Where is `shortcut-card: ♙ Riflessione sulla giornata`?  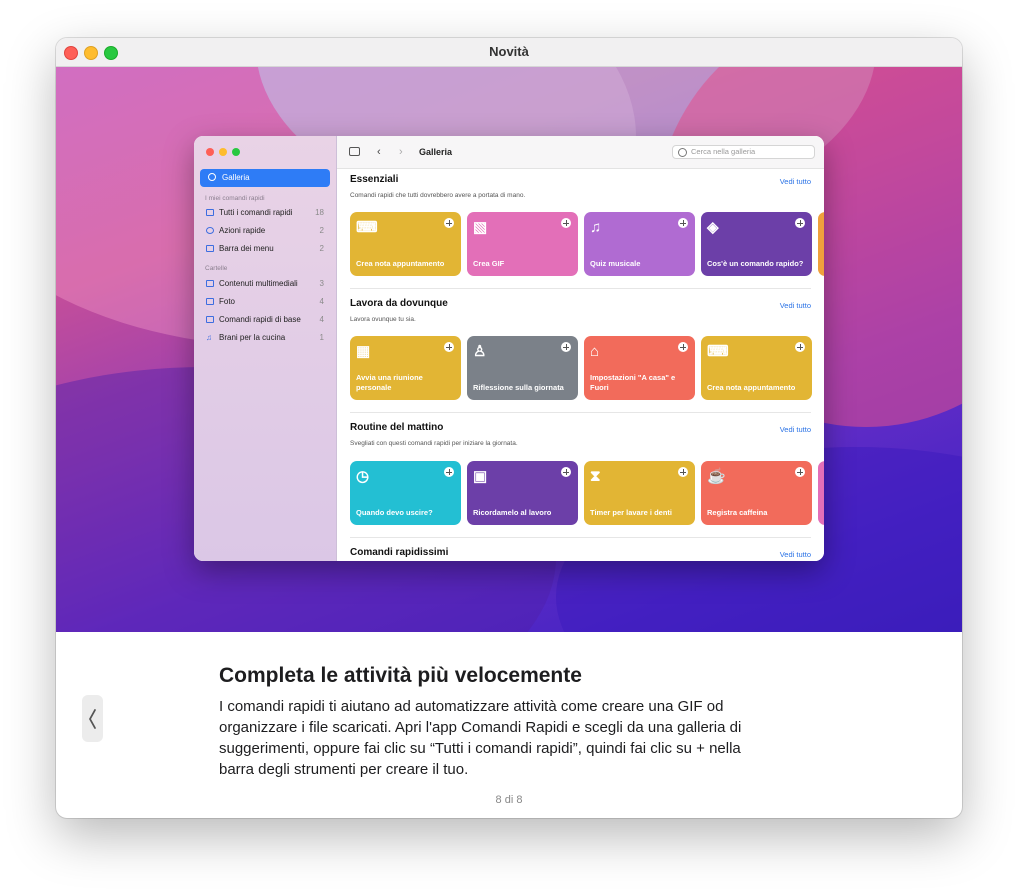
shortcut-card: ♙ Riflessione sulla giornata is located at coordinates (522, 368).